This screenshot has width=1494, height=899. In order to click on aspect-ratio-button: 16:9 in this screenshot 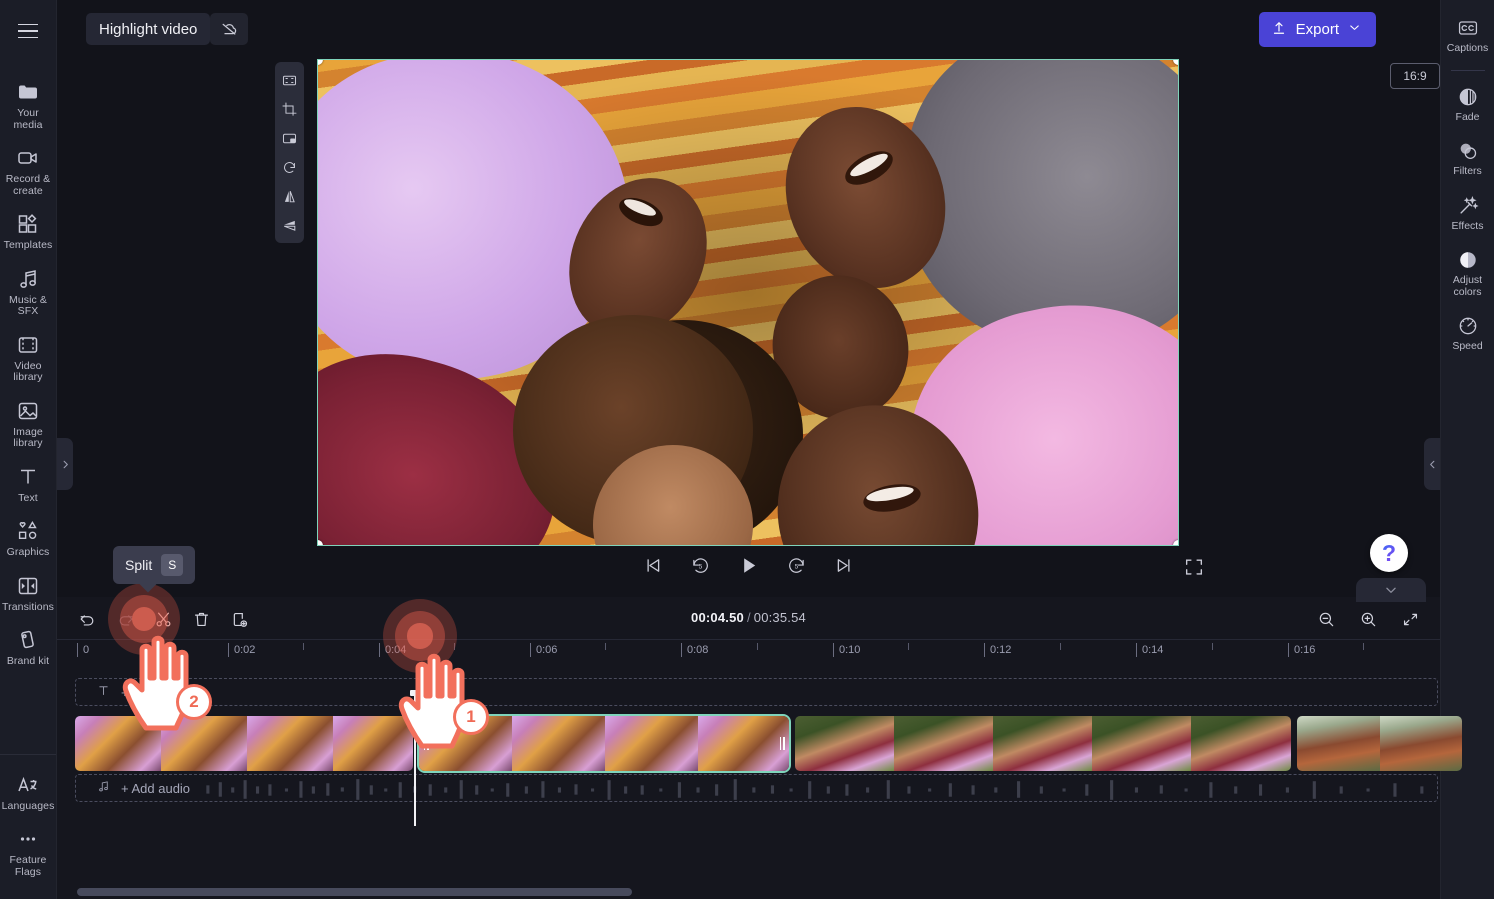, I will do `click(1415, 76)`.